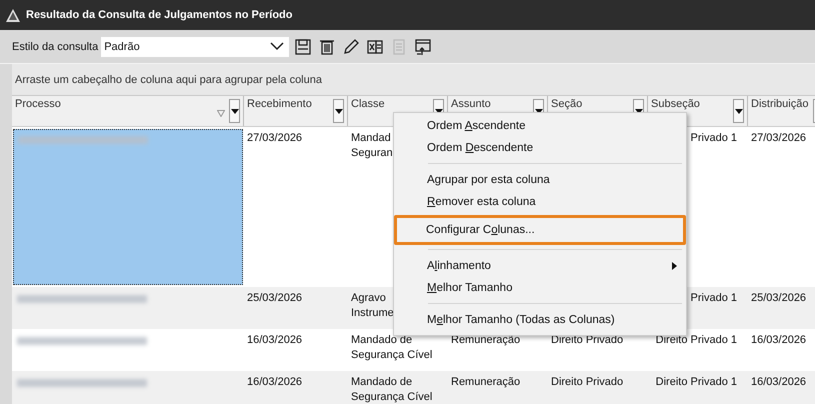 The image size is (815, 404). Describe the element at coordinates (277, 46) in the screenshot. I see `chevron-down-icon` at that location.